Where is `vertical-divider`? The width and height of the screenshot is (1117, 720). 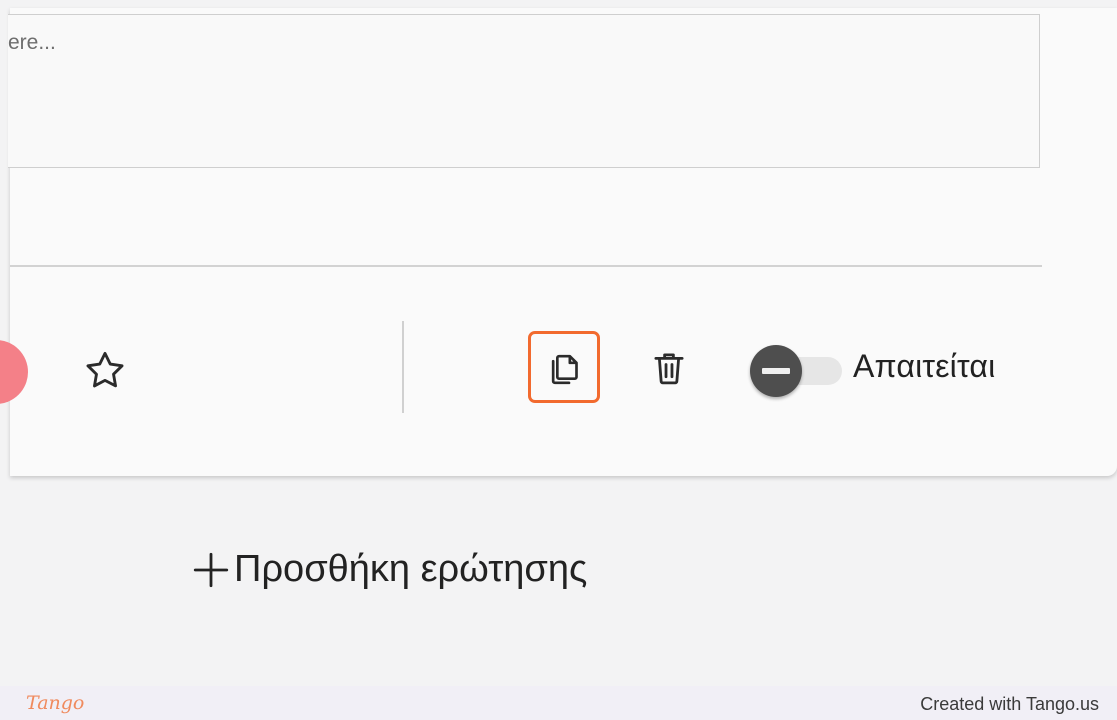
vertical-divider is located at coordinates (403, 367).